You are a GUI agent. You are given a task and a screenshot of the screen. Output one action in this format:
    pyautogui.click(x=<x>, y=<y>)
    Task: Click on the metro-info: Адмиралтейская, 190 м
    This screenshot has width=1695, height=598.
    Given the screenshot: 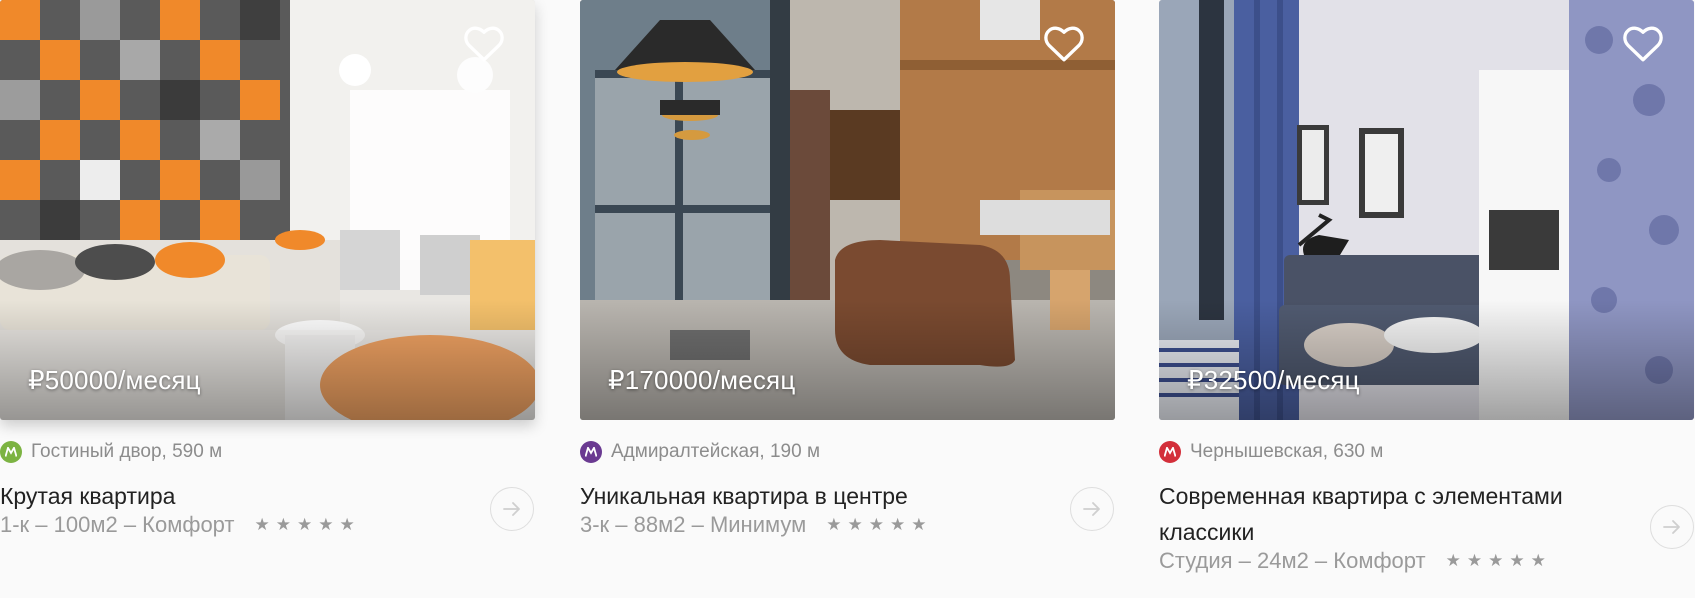 What is the action you would take?
    pyautogui.click(x=700, y=452)
    